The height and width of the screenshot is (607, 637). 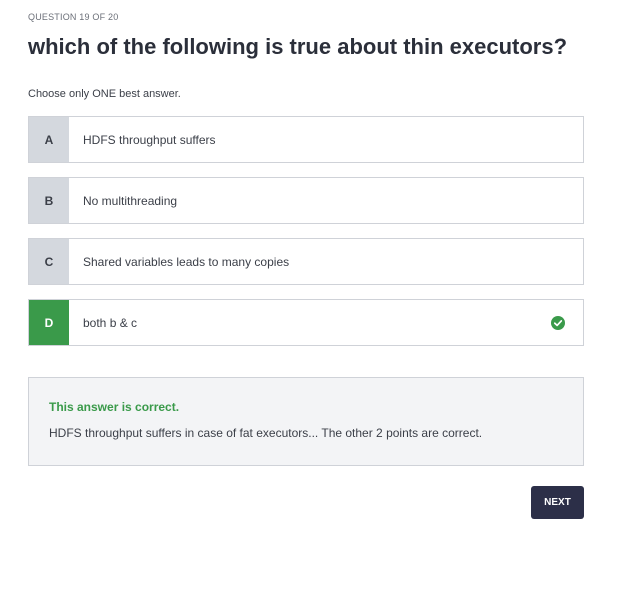 I want to click on question-counter: QUESTION 19 OF 20, so click(x=73, y=17).